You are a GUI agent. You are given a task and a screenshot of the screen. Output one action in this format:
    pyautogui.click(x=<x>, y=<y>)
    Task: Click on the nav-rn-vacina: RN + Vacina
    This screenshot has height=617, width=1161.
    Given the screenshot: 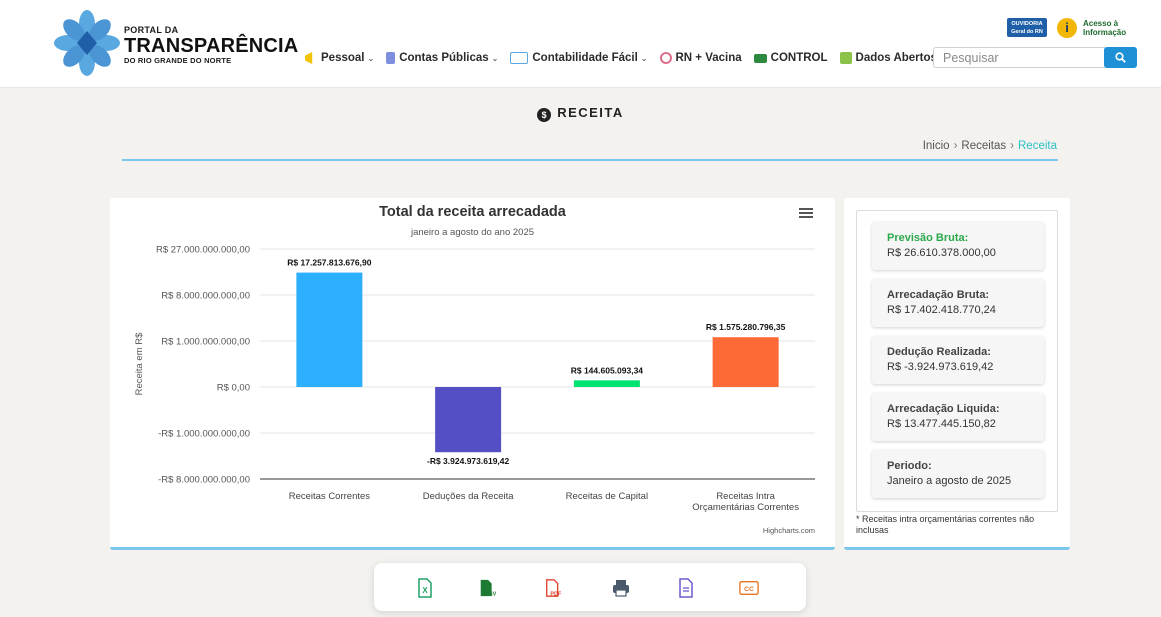 What is the action you would take?
    pyautogui.click(x=700, y=58)
    